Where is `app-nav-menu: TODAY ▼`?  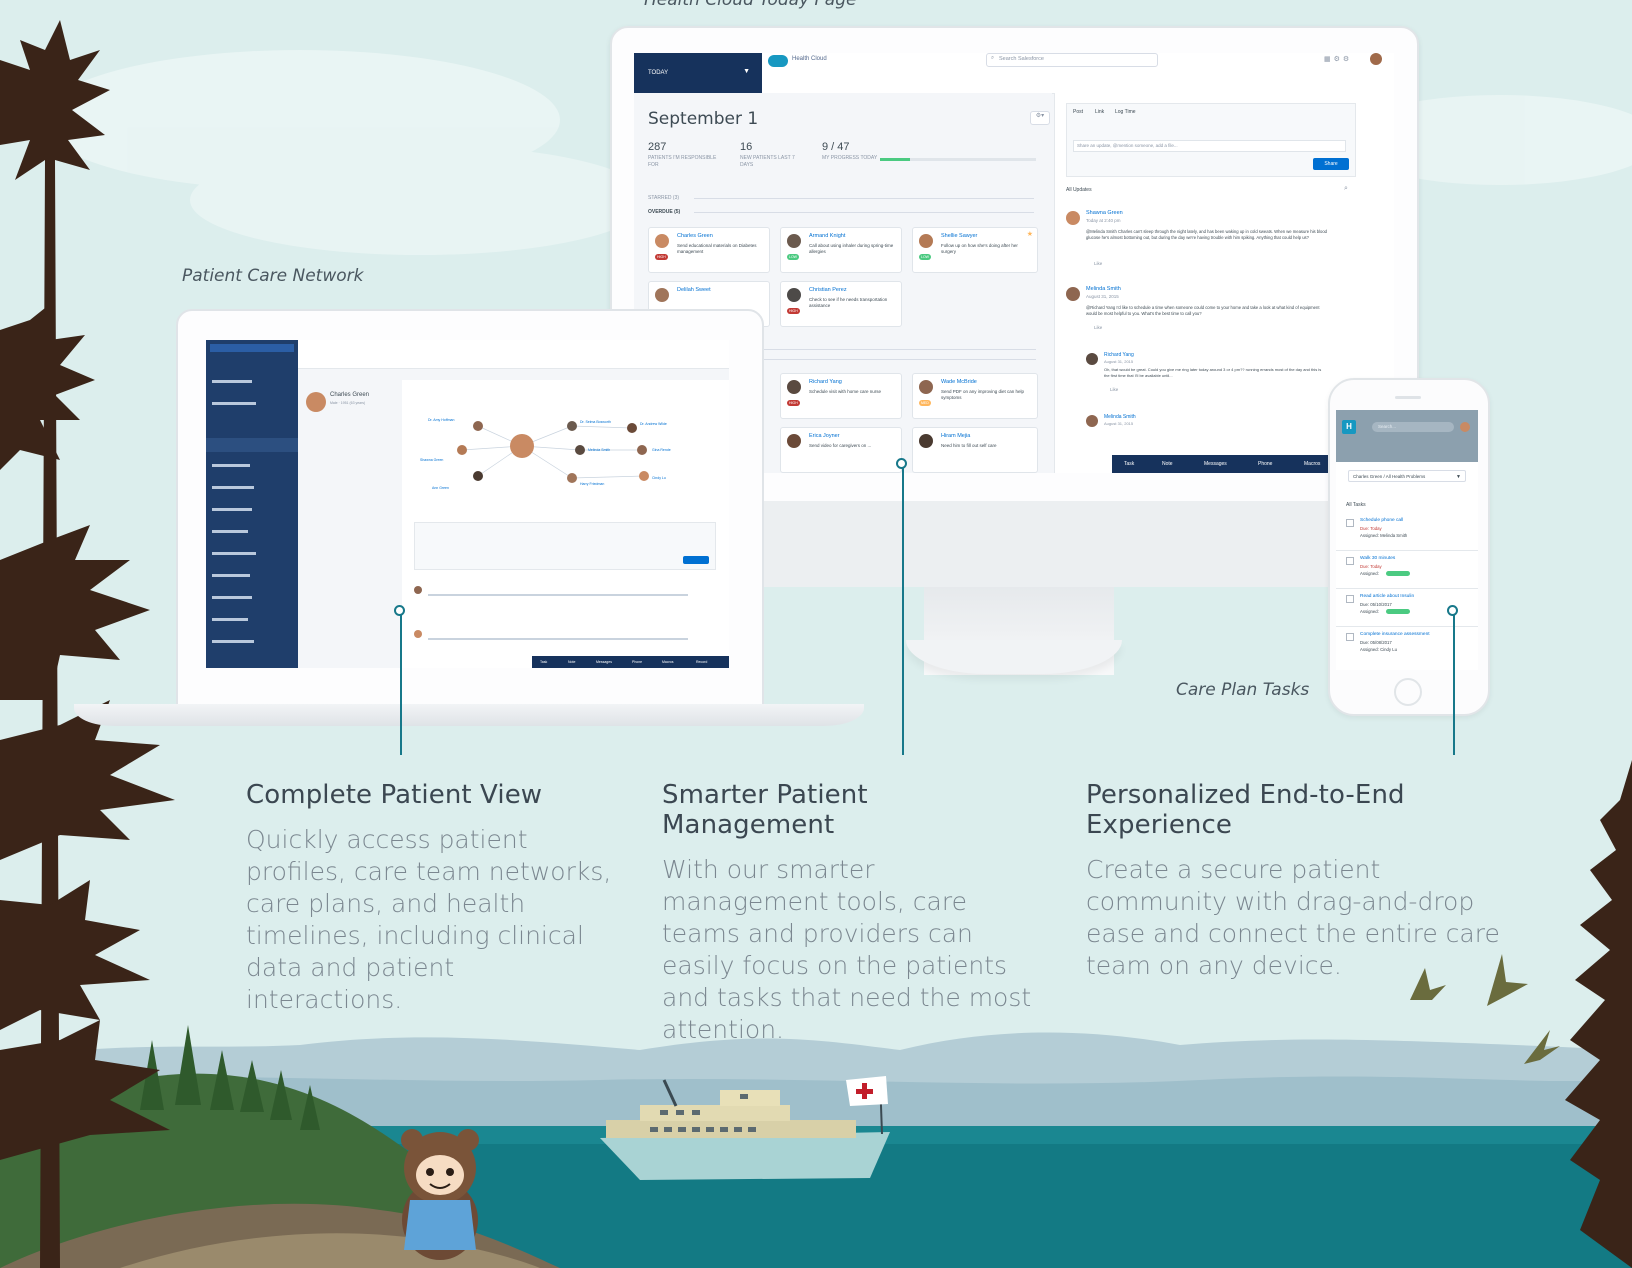
app-nav-menu: TODAY ▼ is located at coordinates (698, 73).